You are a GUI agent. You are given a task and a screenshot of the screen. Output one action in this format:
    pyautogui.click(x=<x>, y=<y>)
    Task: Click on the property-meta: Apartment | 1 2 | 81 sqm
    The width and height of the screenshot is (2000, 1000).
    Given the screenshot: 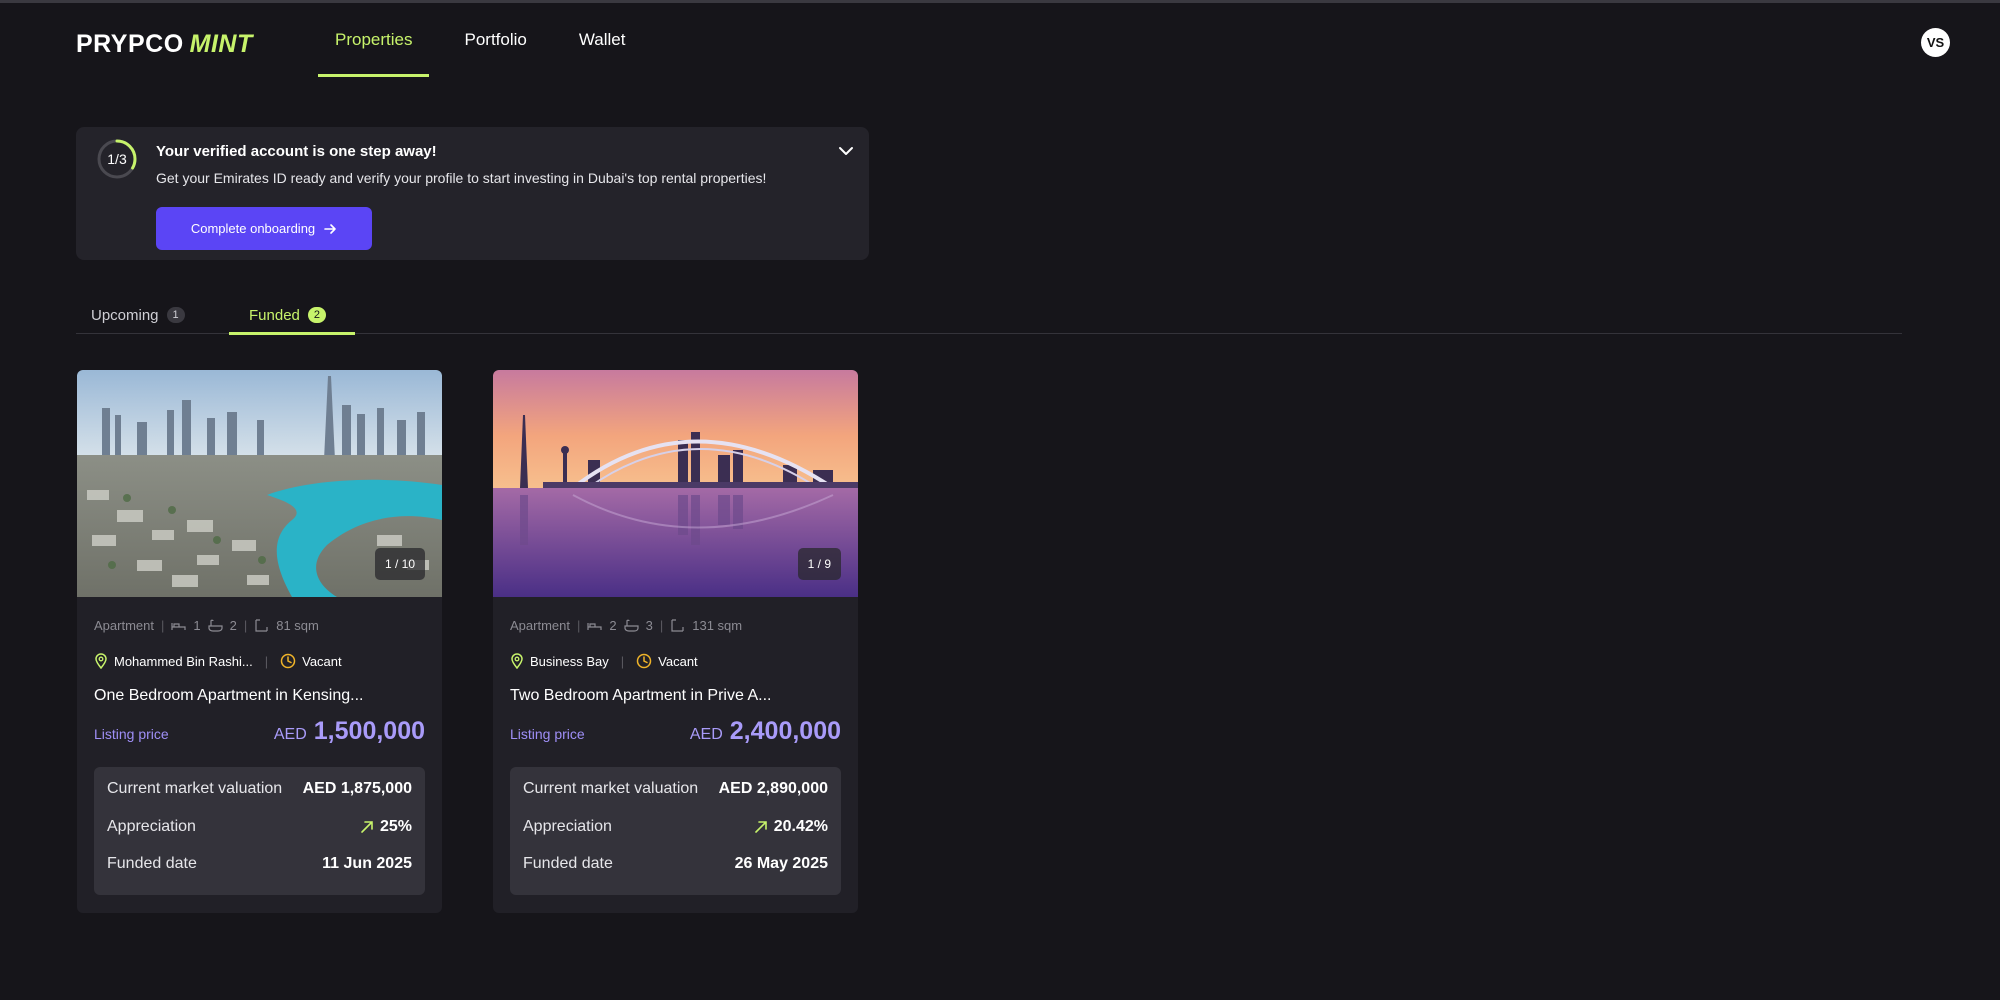 What is the action you would take?
    pyautogui.click(x=206, y=625)
    